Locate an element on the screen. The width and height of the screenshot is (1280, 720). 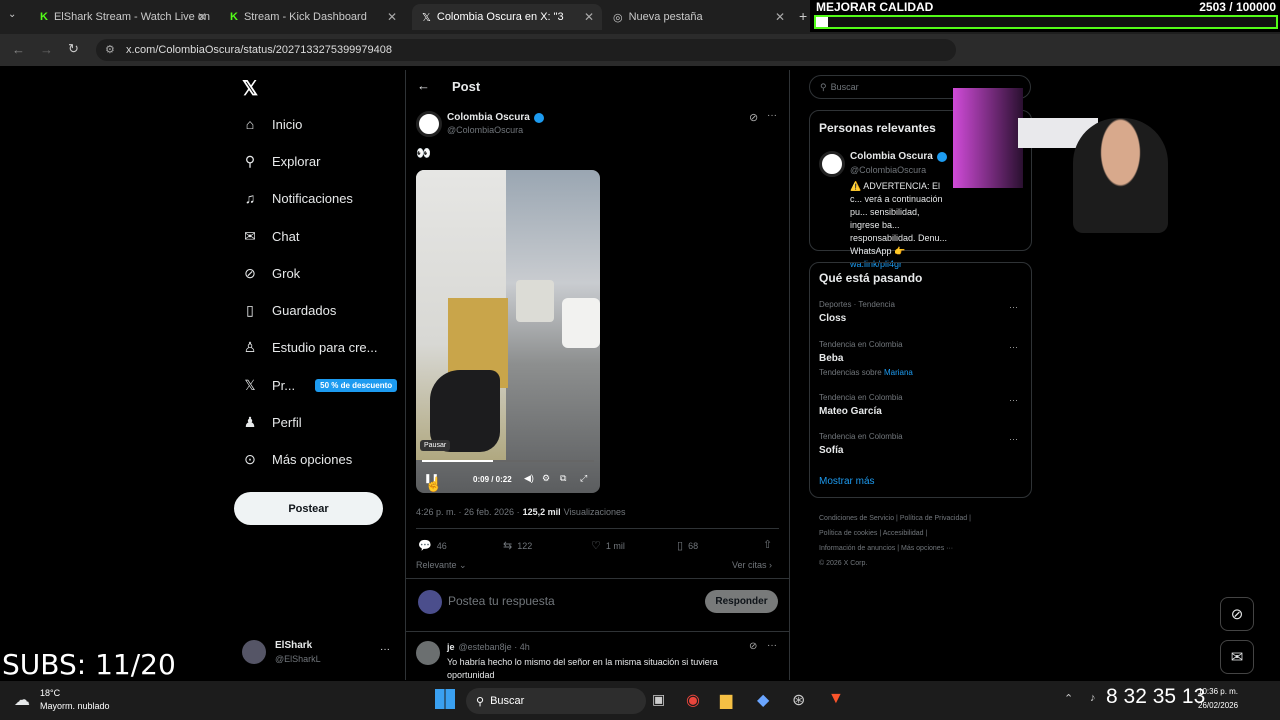
reply-button: Responder is located at coordinates (741, 601).